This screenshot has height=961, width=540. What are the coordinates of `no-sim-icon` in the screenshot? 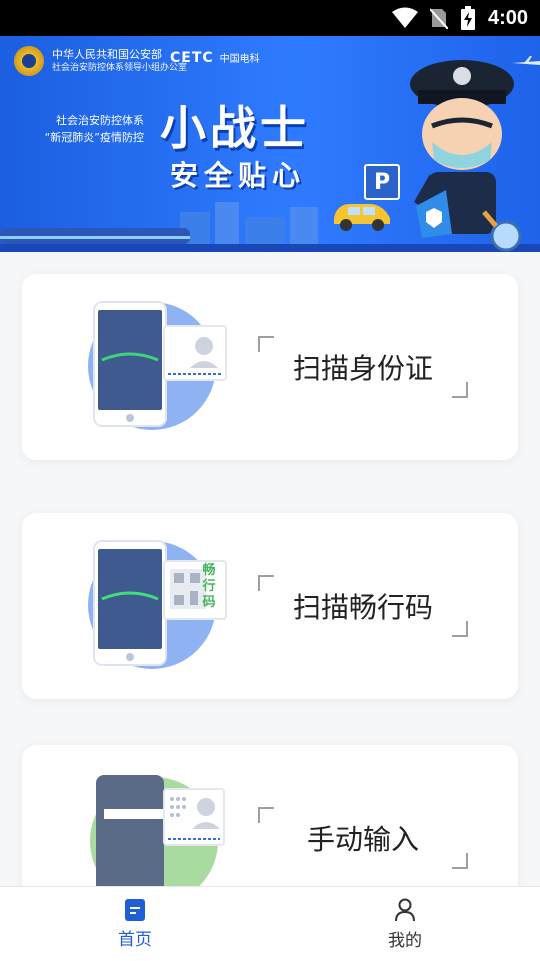 It's located at (438, 18).